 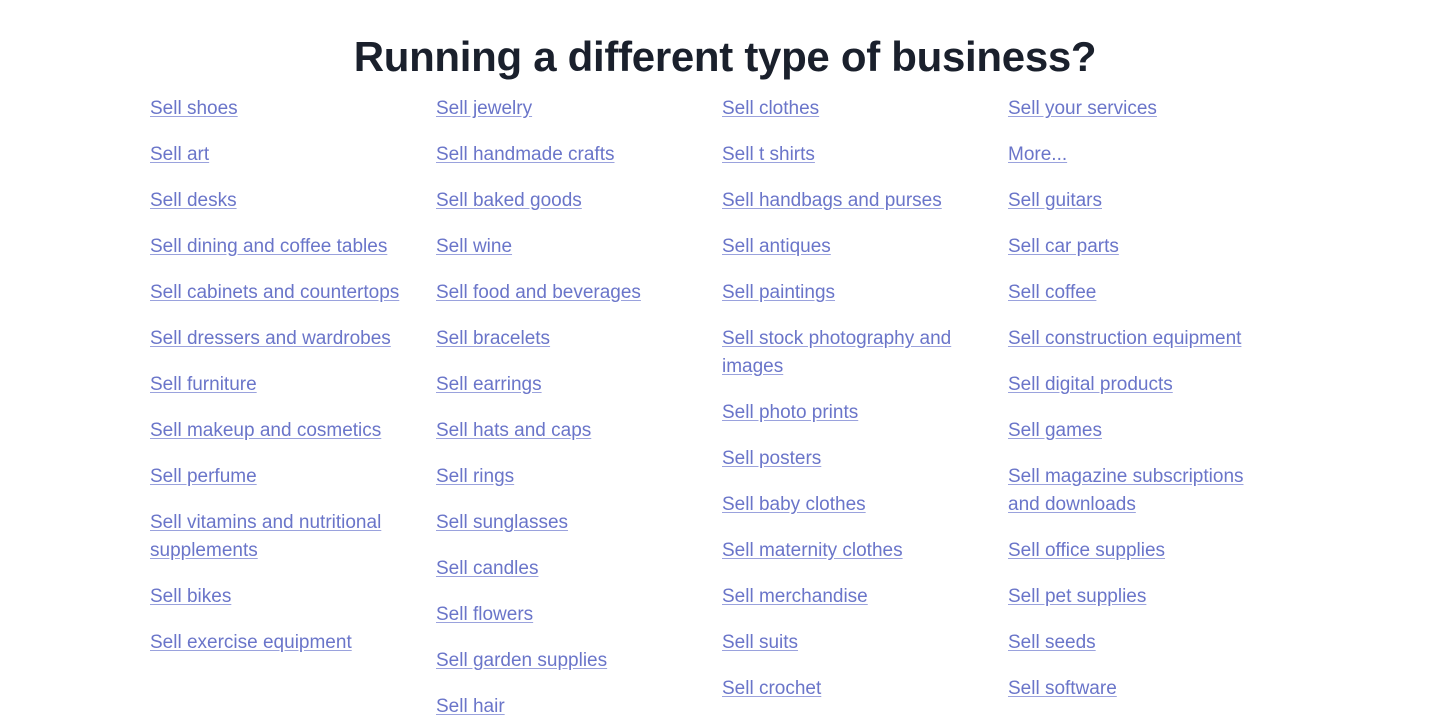 I want to click on business-type-link: Sell candles, so click(x=487, y=568).